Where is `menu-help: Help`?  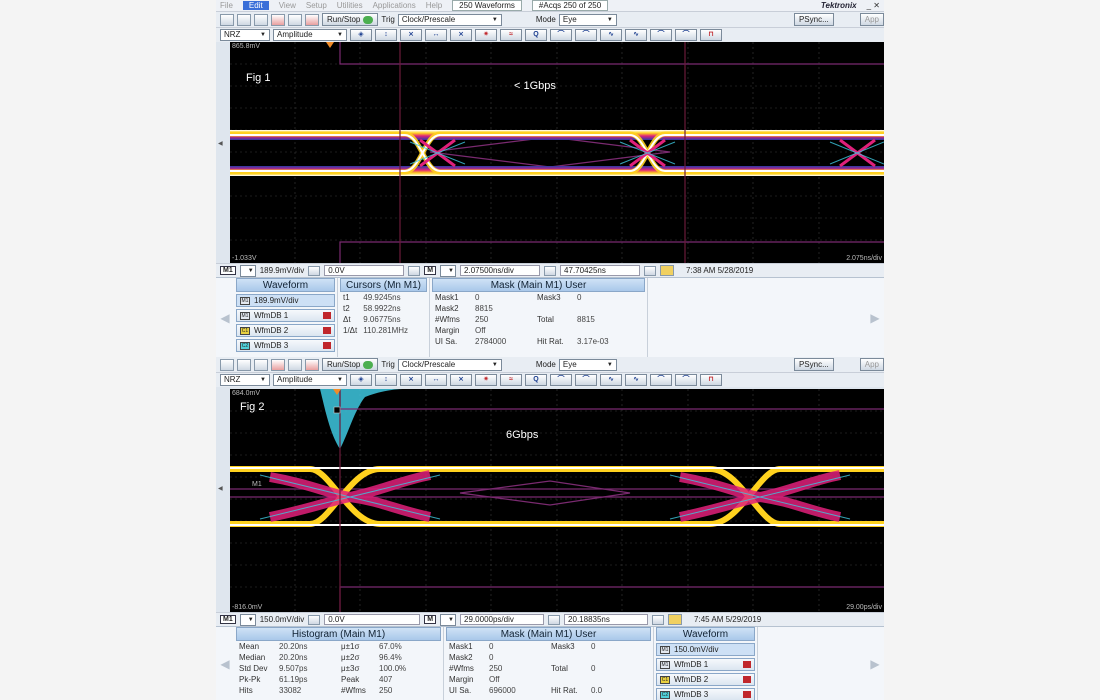 menu-help: Help is located at coordinates (434, 5).